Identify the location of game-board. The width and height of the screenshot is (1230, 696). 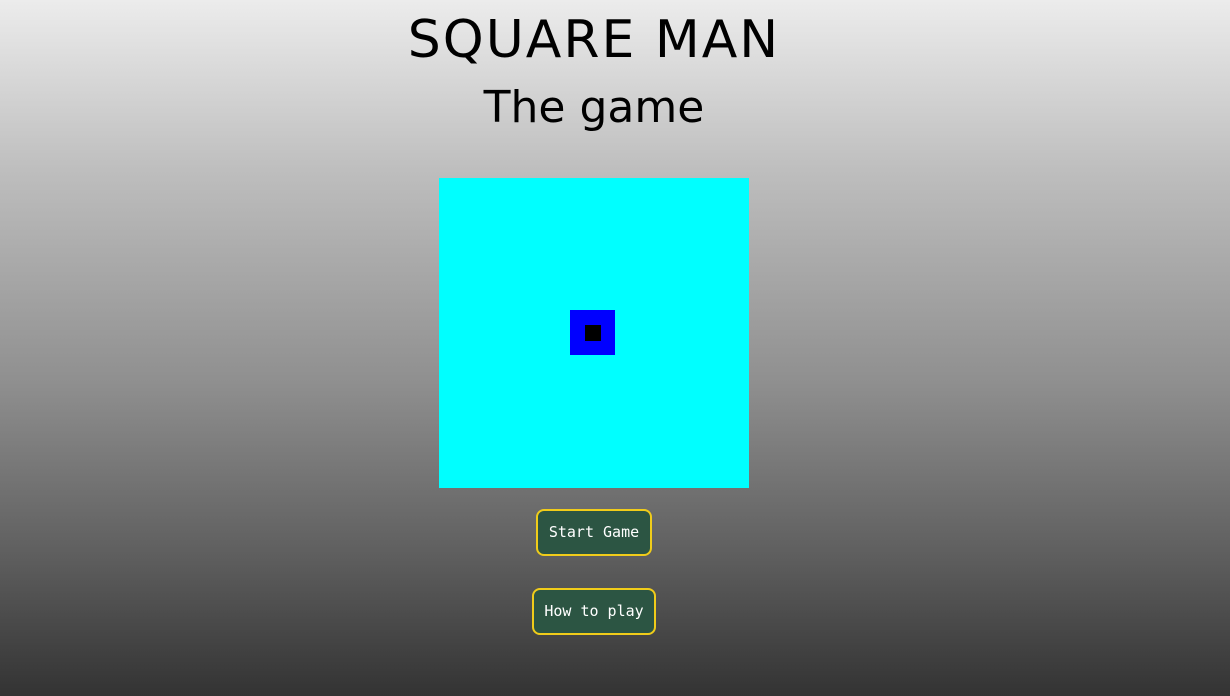
(594, 333).